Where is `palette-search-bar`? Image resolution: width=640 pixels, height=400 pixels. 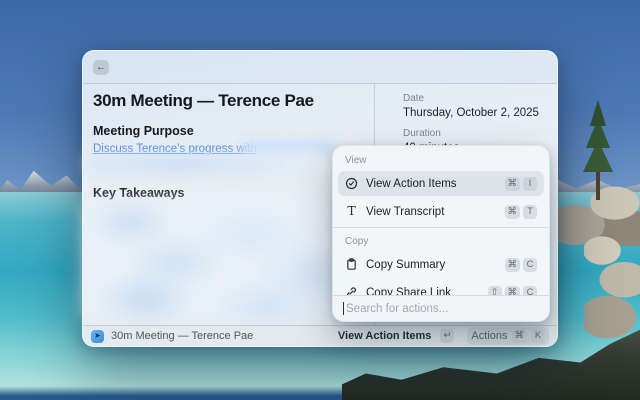 palette-search-bar is located at coordinates (441, 308).